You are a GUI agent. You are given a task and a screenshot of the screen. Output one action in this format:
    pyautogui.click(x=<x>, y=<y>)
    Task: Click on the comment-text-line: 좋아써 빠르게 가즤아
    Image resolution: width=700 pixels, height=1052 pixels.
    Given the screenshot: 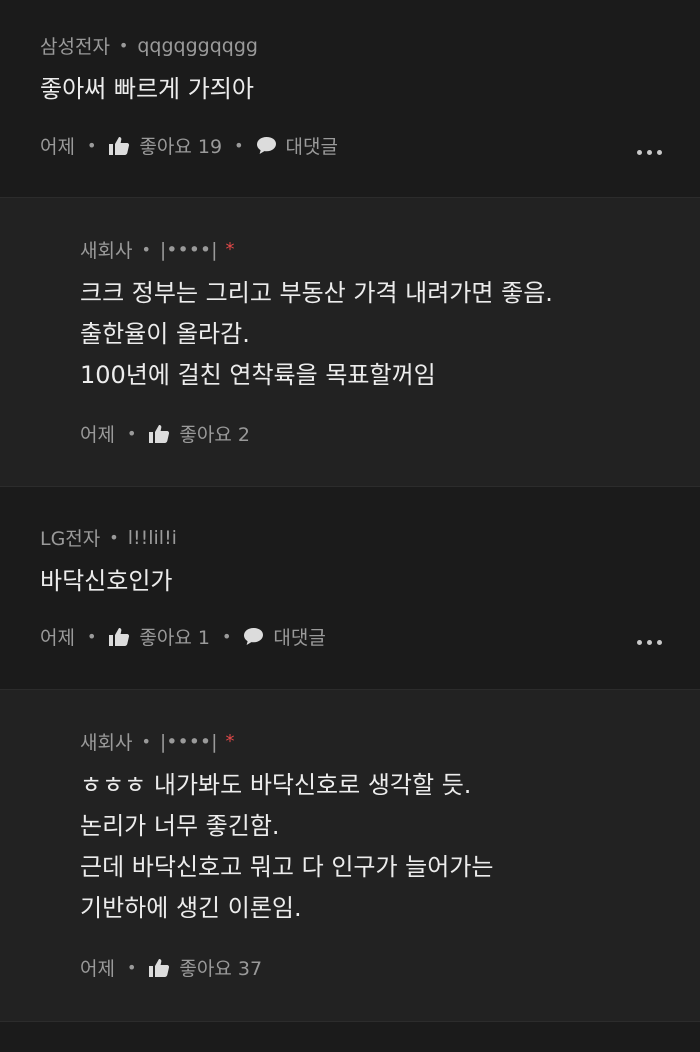 What is the action you would take?
    pyautogui.click(x=147, y=89)
    